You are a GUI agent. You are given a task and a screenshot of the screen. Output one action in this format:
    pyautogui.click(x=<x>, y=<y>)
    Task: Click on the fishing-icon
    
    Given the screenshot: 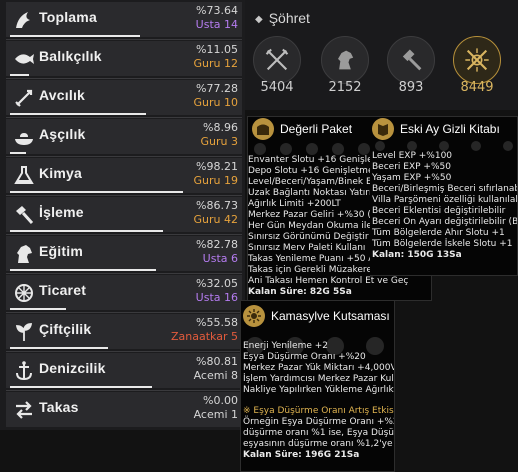 What is the action you would take?
    pyautogui.click(x=23, y=58)
    